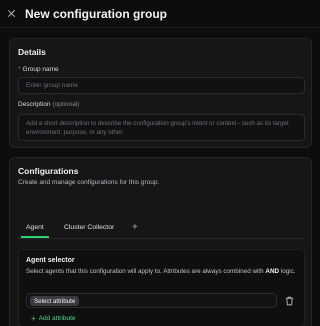  Describe the element at coordinates (89, 227) in the screenshot. I see `tab-cluster-collector: Cluster Collector` at that location.